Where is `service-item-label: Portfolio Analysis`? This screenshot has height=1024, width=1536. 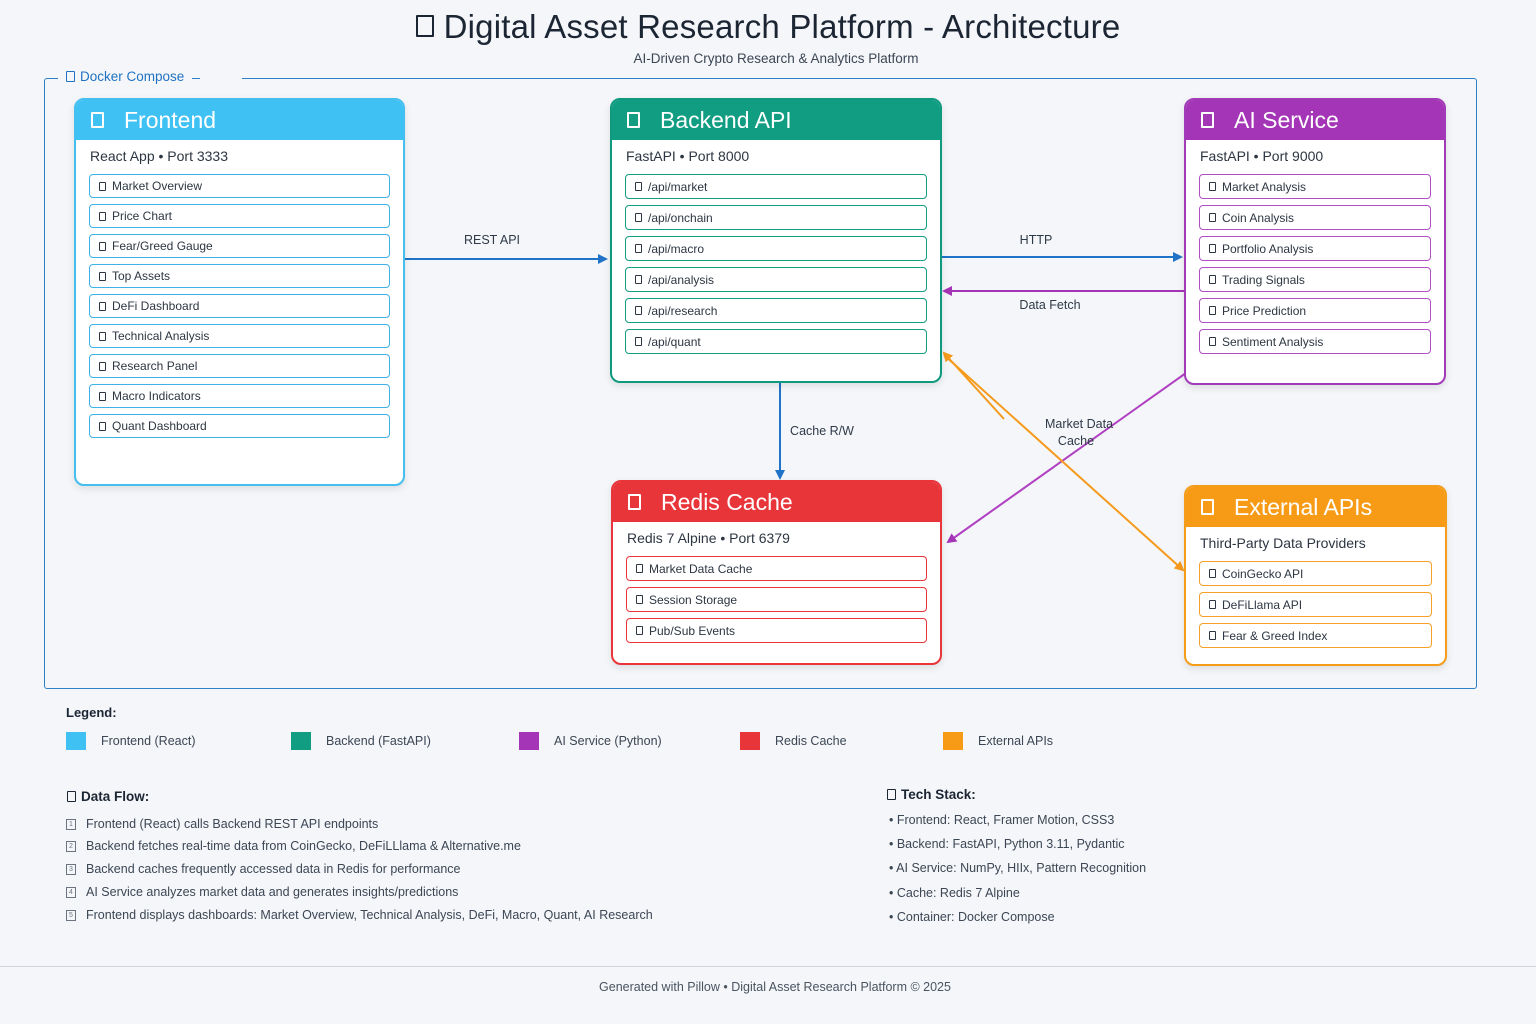
service-item-label: Portfolio Analysis is located at coordinates (1268, 248).